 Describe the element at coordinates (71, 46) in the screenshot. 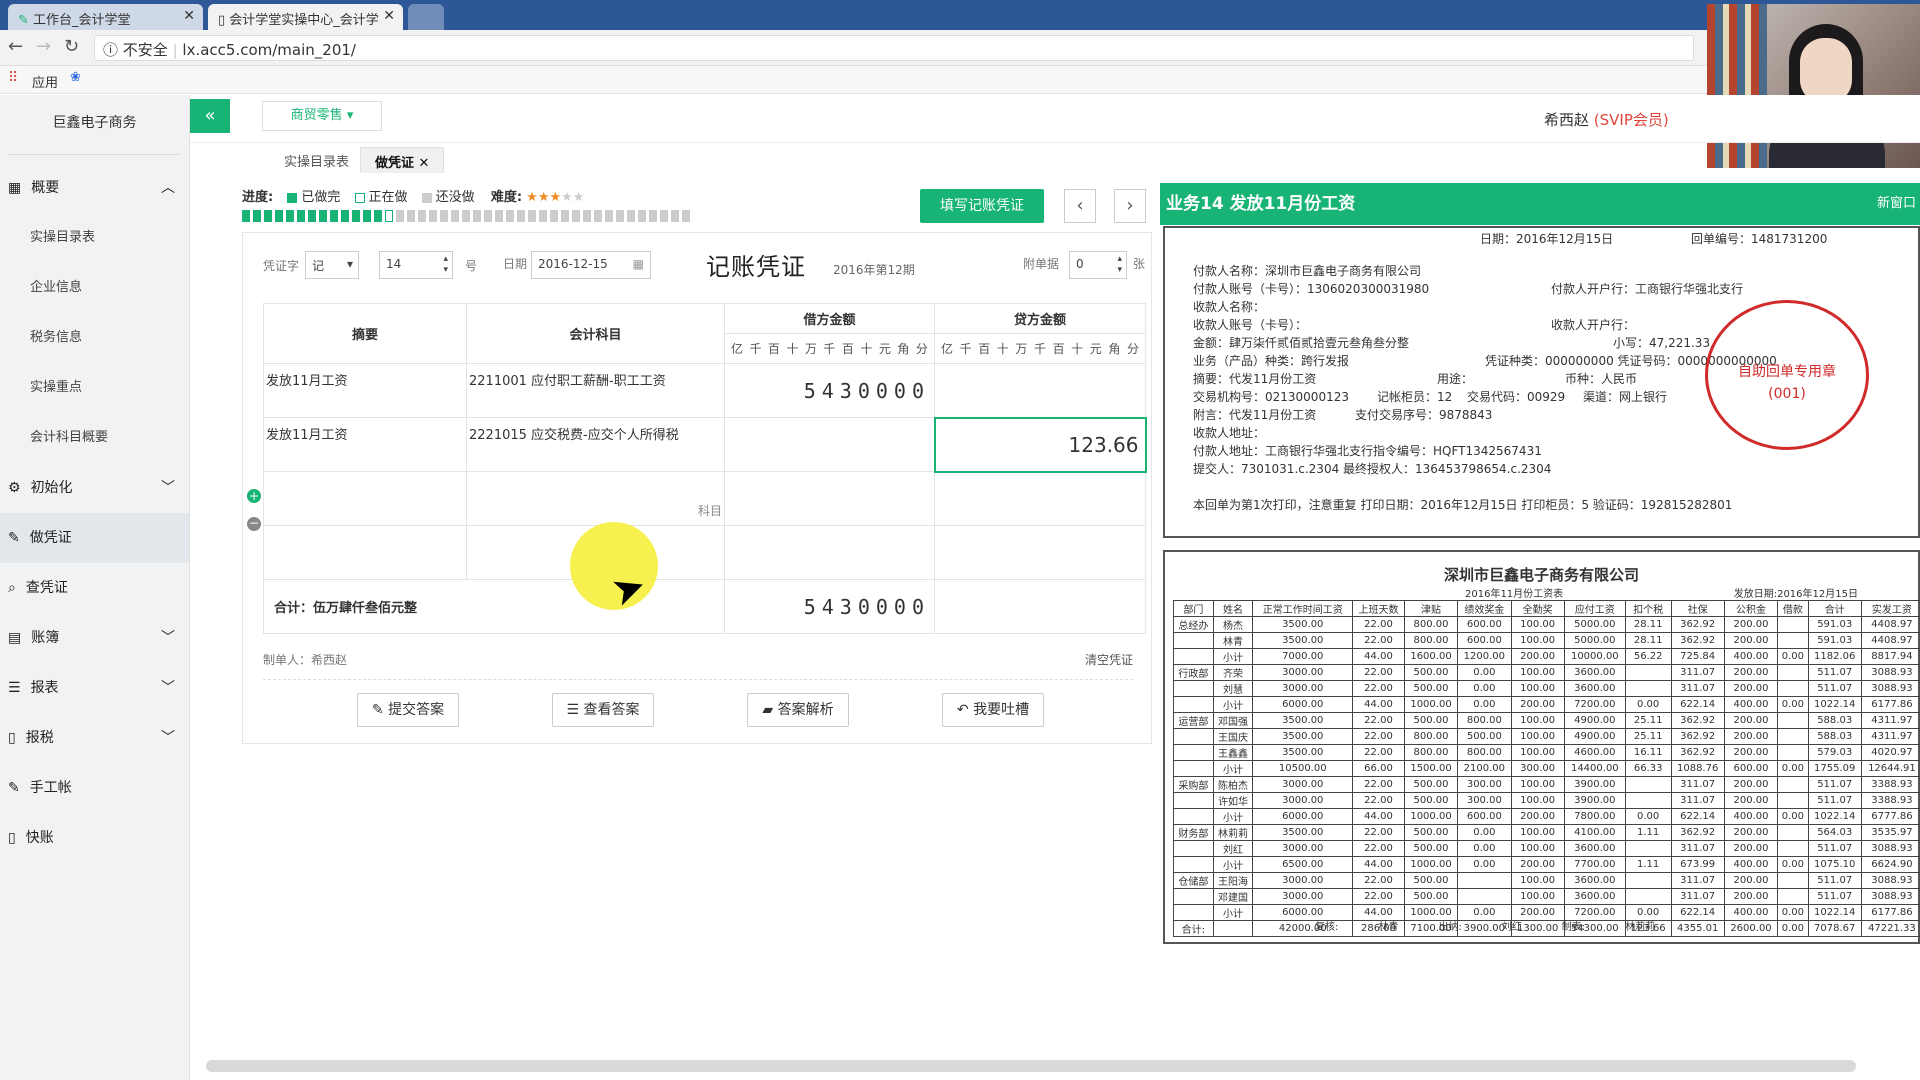

I see `reload-icon: ↻` at that location.